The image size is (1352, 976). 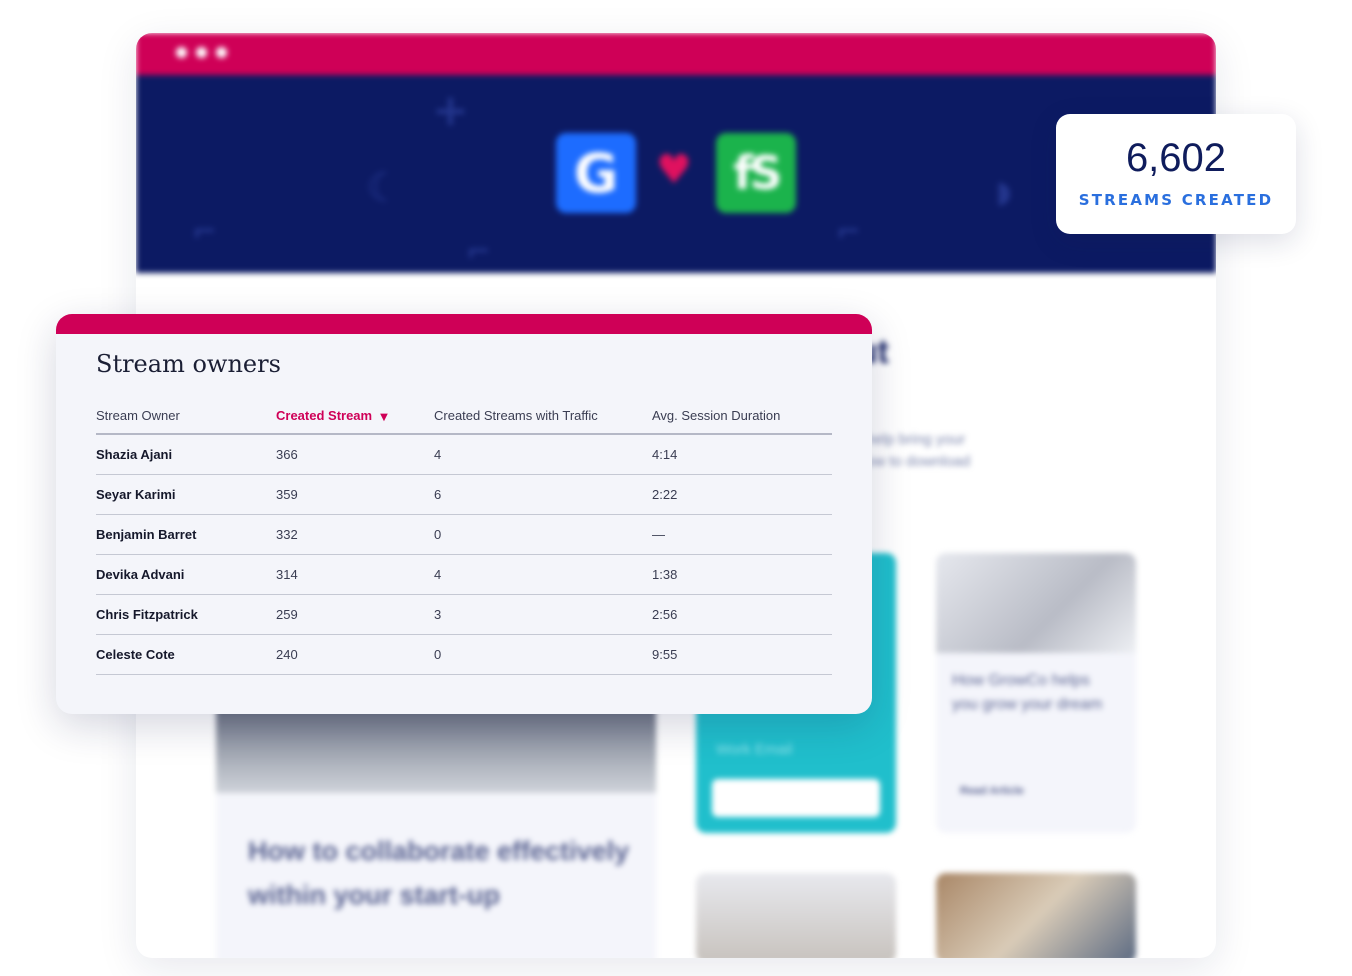 What do you see at coordinates (665, 454) in the screenshot?
I see `session-duration: 4:14` at bounding box center [665, 454].